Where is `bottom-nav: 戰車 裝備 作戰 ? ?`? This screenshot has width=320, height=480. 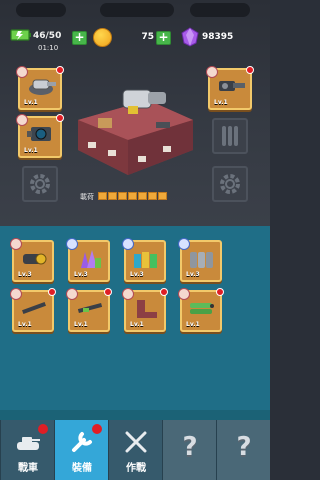 bottom-nav: 戰車 裝備 作戰 ? ? is located at coordinates (135, 450).